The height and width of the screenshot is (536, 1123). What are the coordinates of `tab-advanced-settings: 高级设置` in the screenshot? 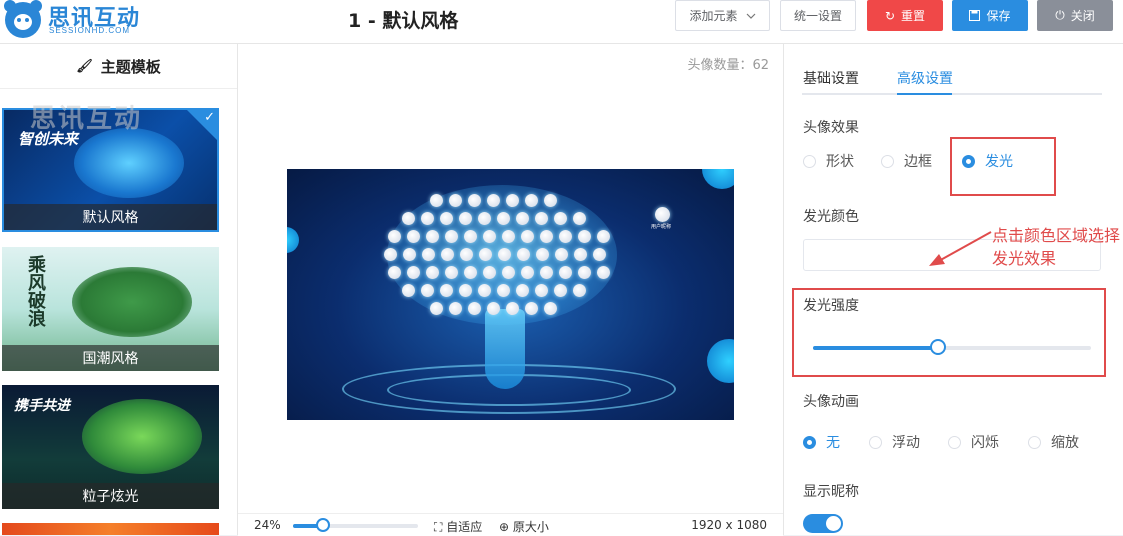 It's located at (925, 78).